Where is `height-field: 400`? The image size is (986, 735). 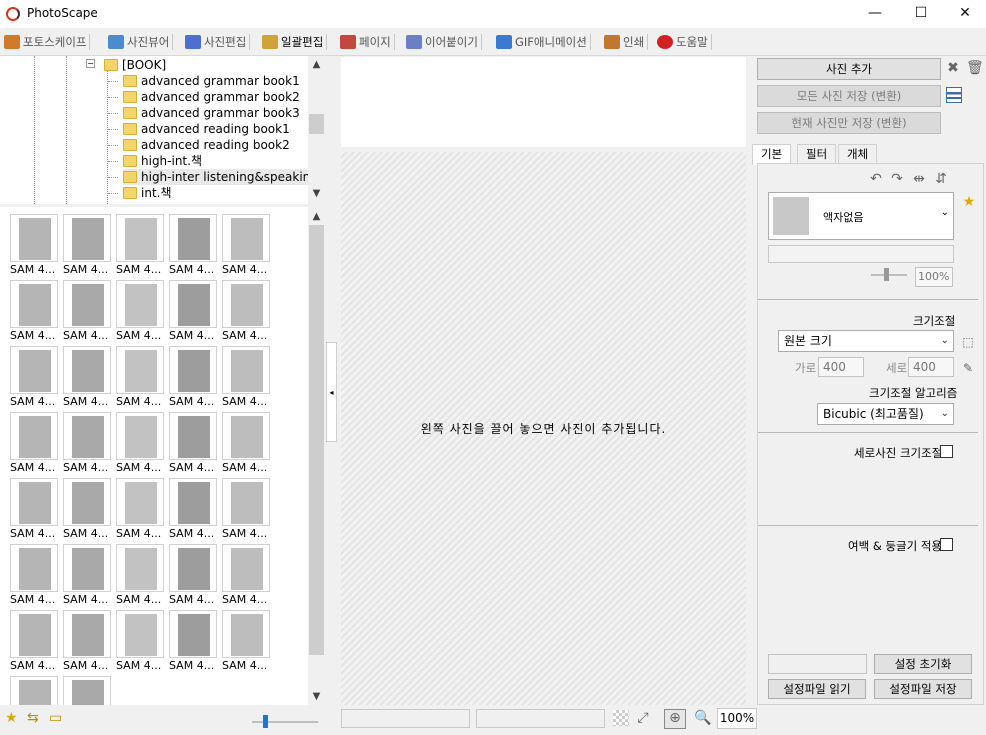 height-field: 400 is located at coordinates (931, 367).